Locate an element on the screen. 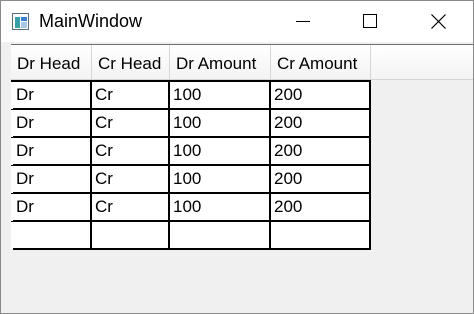 Image resolution: width=474 pixels, height=314 pixels. cell-dr-head is located at coordinates (52, 236).